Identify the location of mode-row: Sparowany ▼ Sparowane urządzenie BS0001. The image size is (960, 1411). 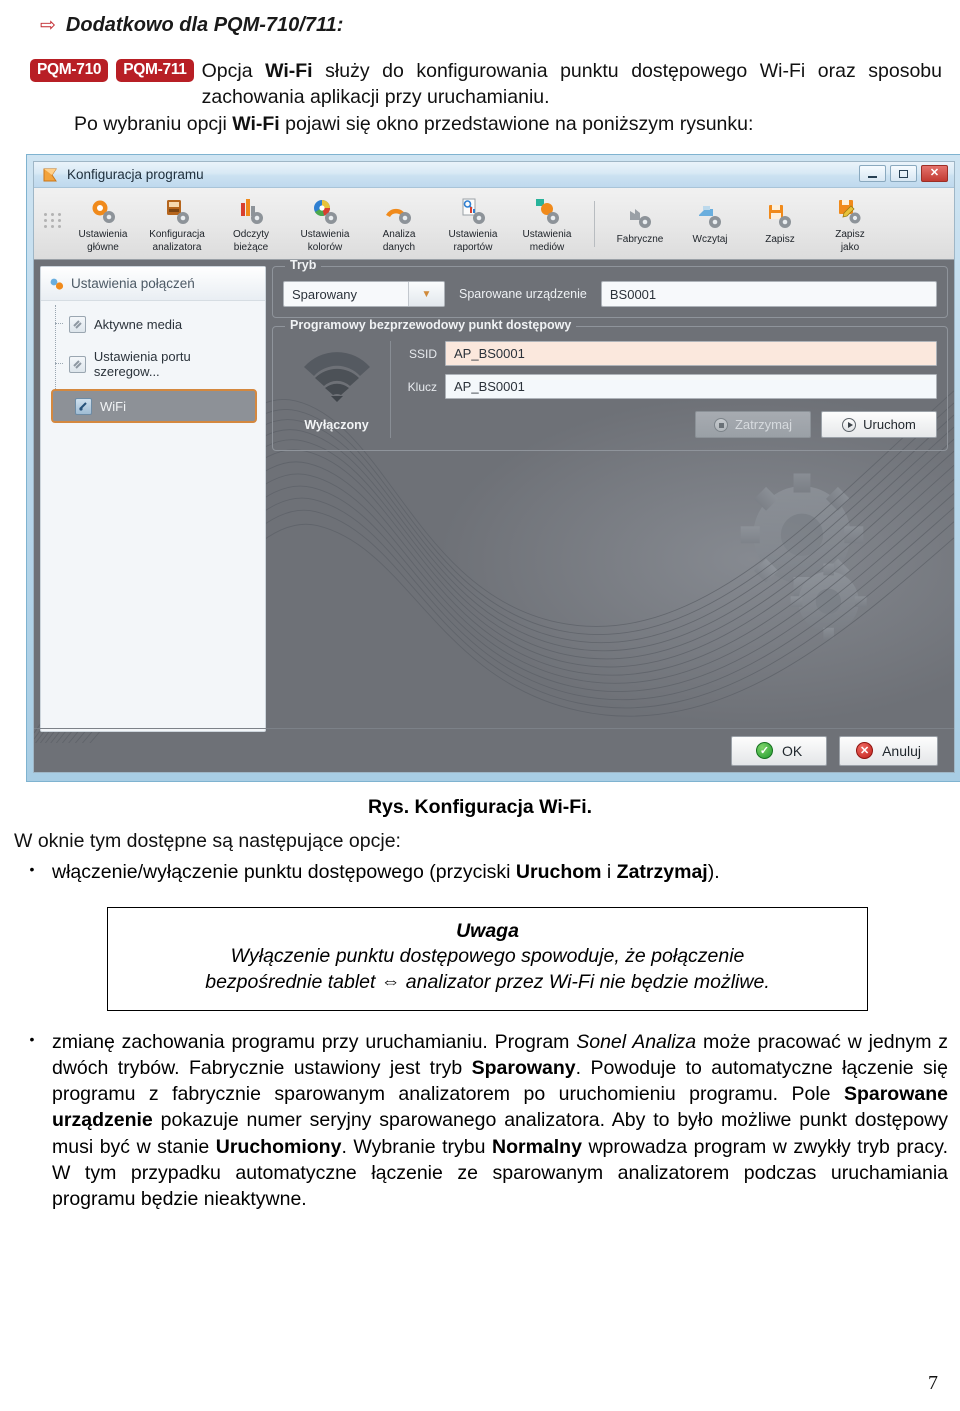
(610, 294).